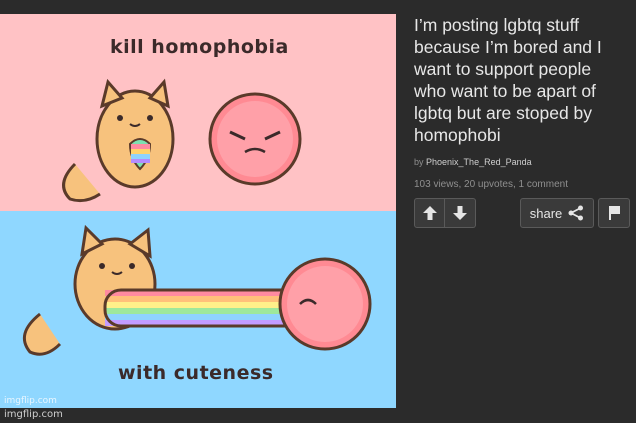 Image resolution: width=636 pixels, height=423 pixels. I want to click on vote-group, so click(445, 213).